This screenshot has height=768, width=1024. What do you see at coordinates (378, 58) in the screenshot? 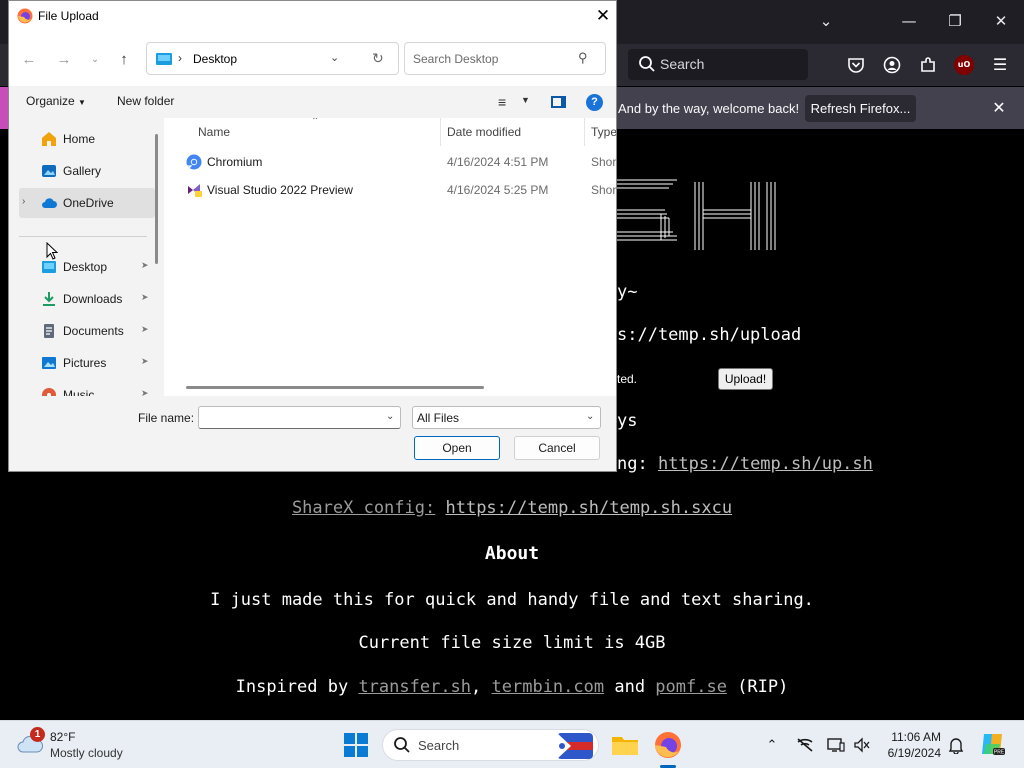
I see `refresh-icon: ↻` at bounding box center [378, 58].